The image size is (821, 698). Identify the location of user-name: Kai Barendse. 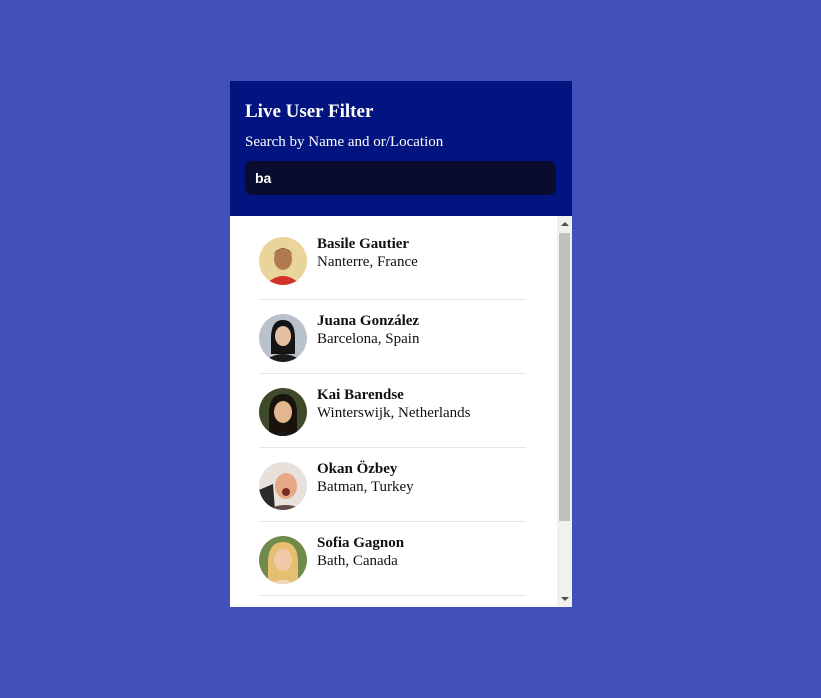
(360, 394).